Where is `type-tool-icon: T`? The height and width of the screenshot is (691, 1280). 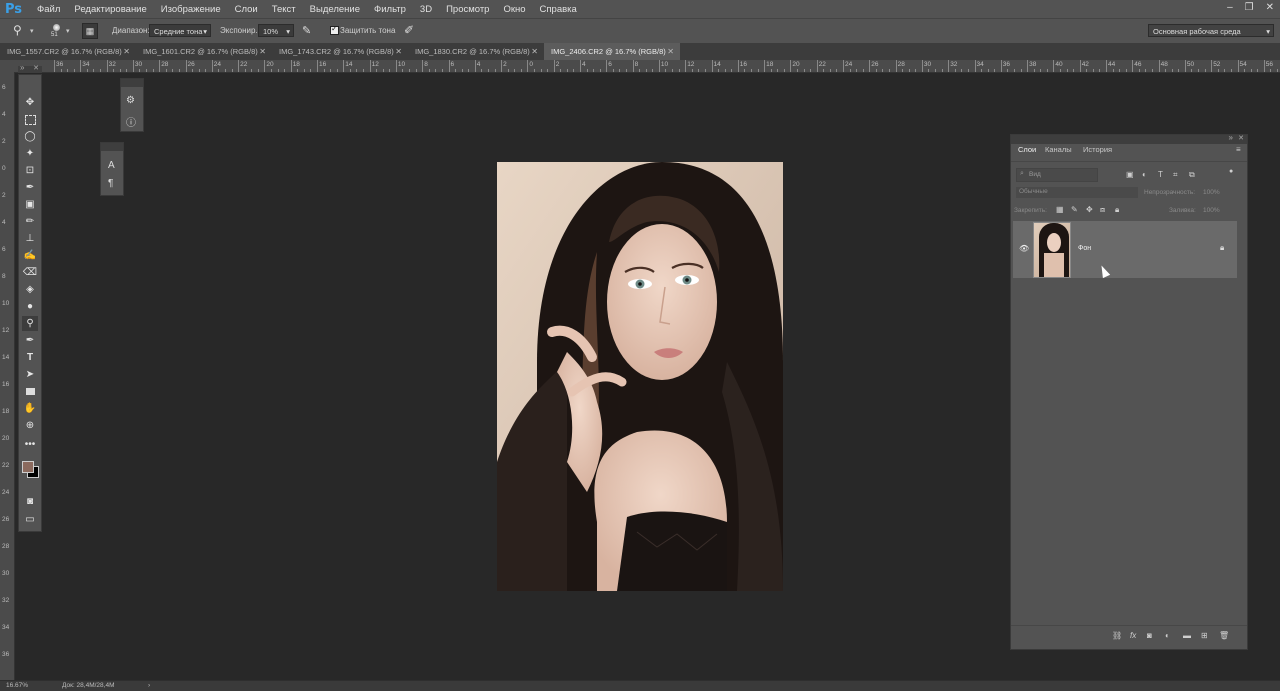
type-tool-icon: T is located at coordinates (30, 357).